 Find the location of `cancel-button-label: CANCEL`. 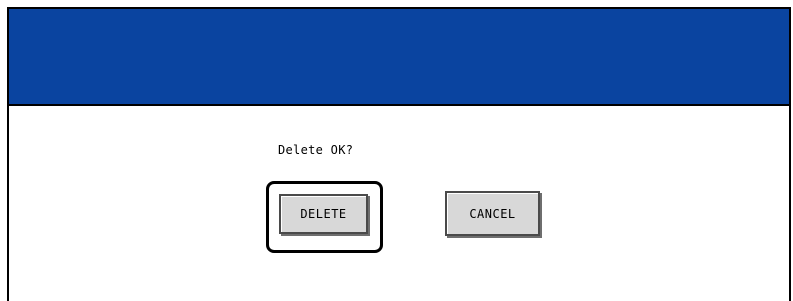

cancel-button-label: CANCEL is located at coordinates (492, 213).